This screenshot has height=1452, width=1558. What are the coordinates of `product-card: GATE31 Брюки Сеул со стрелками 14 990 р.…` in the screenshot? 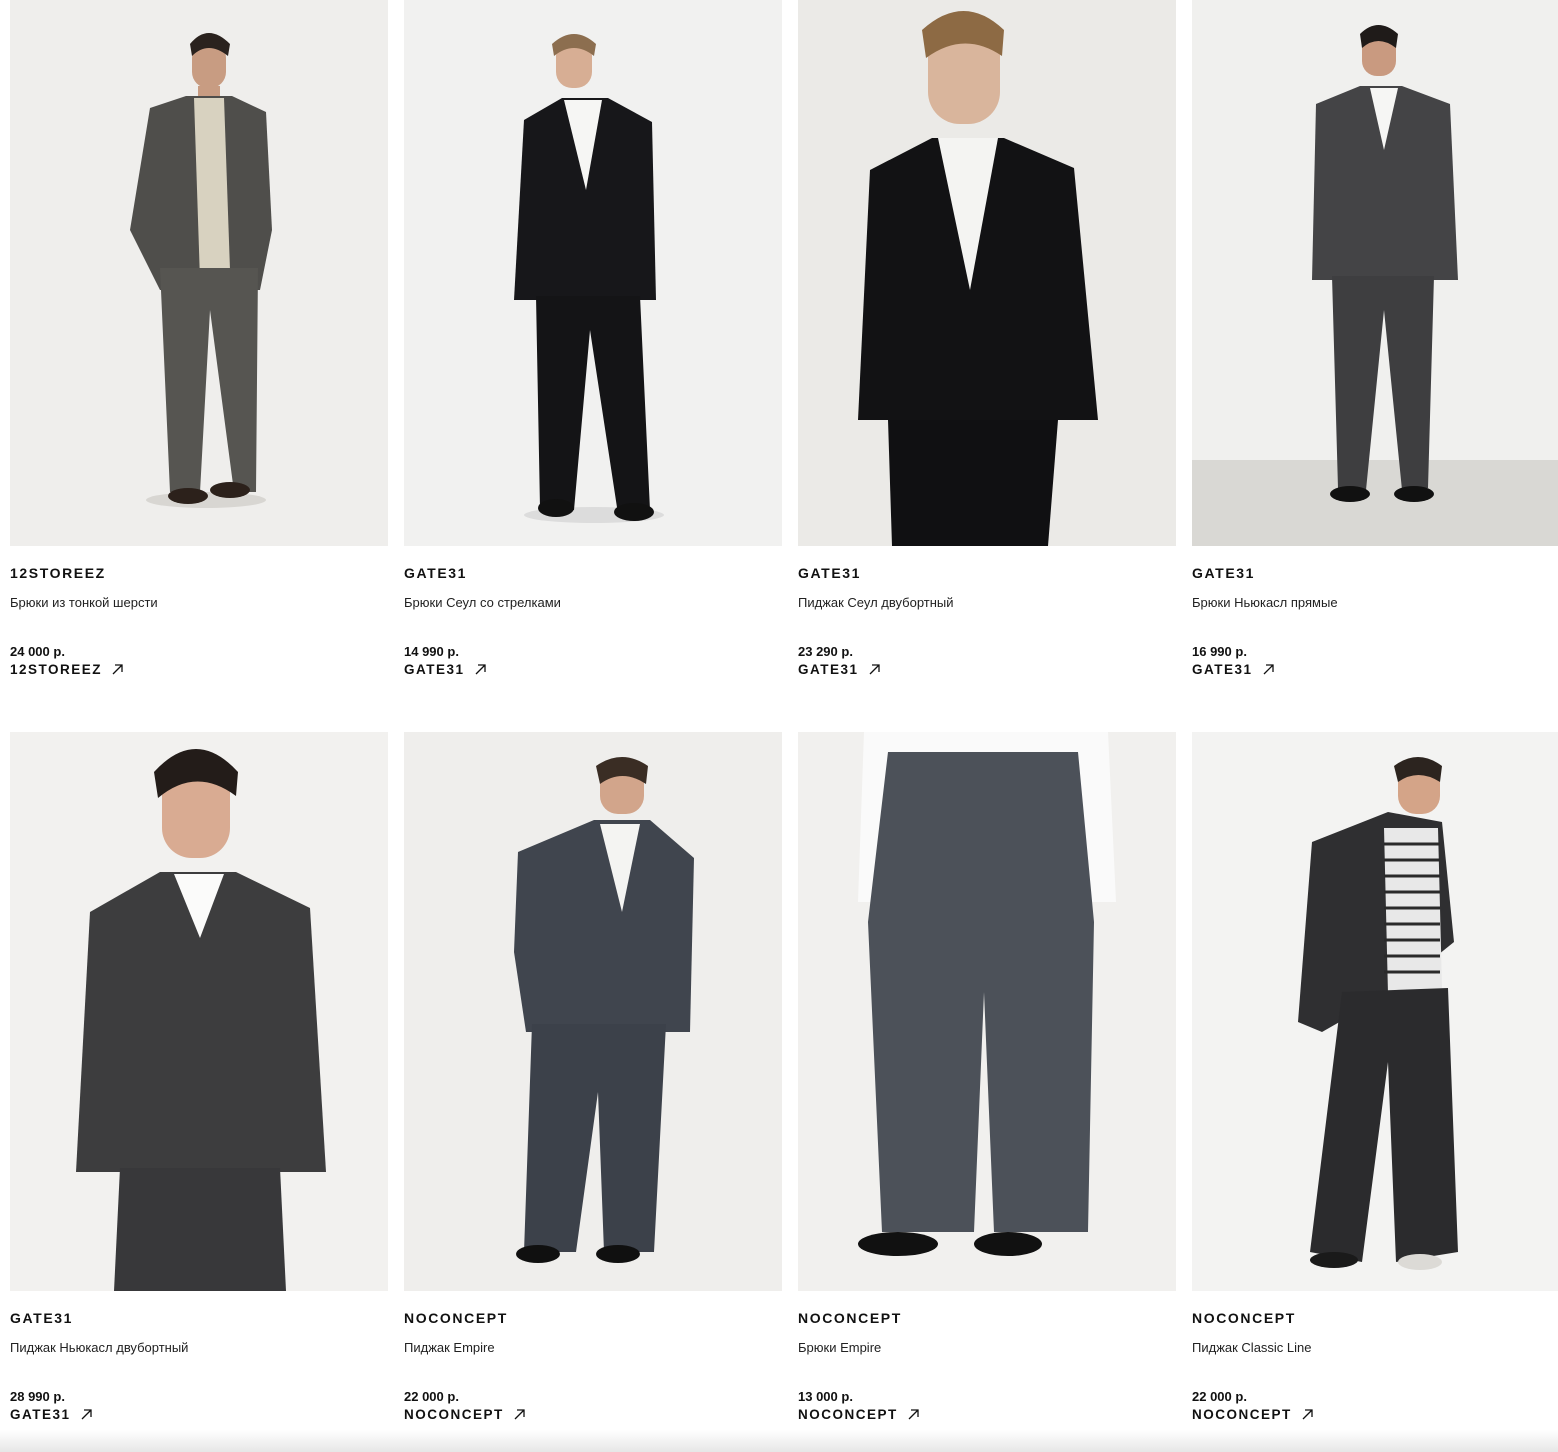 It's located at (593, 339).